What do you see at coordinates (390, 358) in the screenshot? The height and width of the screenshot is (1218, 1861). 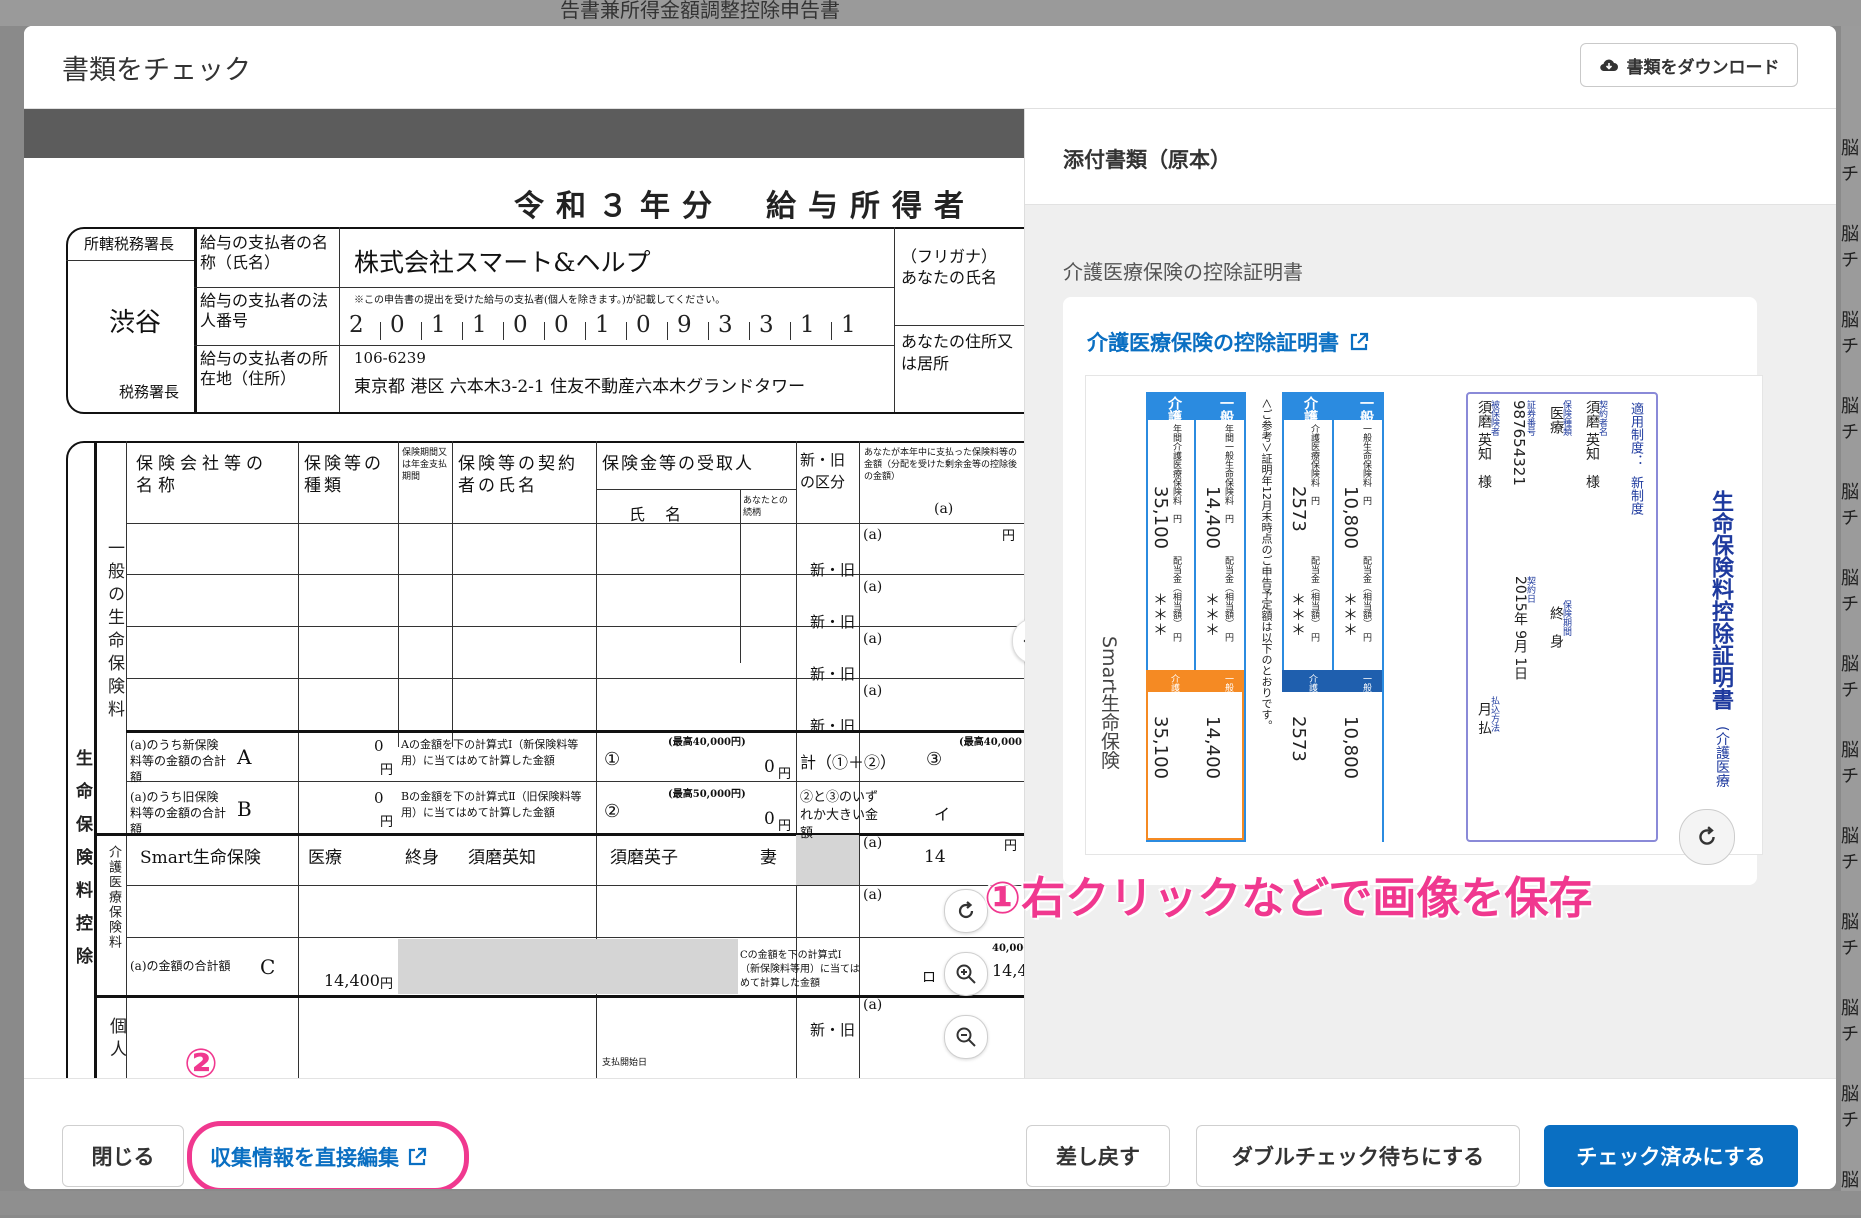 I see `payer-postal: 106-6239` at bounding box center [390, 358].